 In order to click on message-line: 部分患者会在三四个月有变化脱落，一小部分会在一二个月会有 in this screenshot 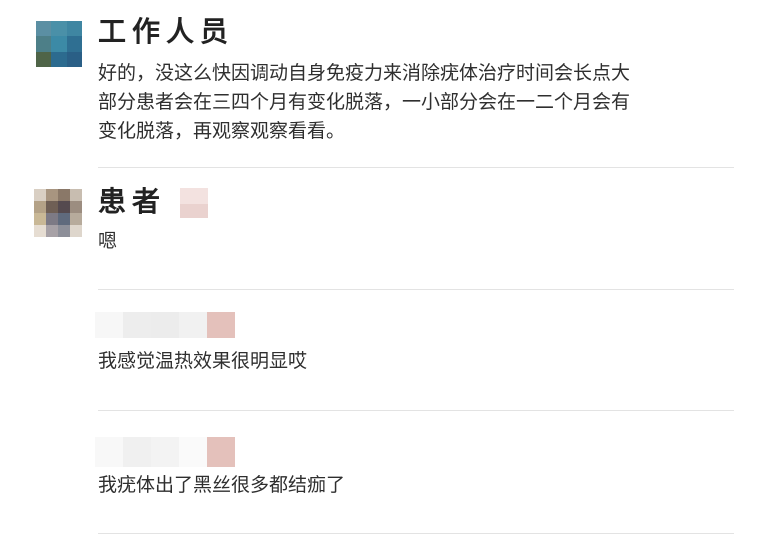, I will do `click(364, 102)`.